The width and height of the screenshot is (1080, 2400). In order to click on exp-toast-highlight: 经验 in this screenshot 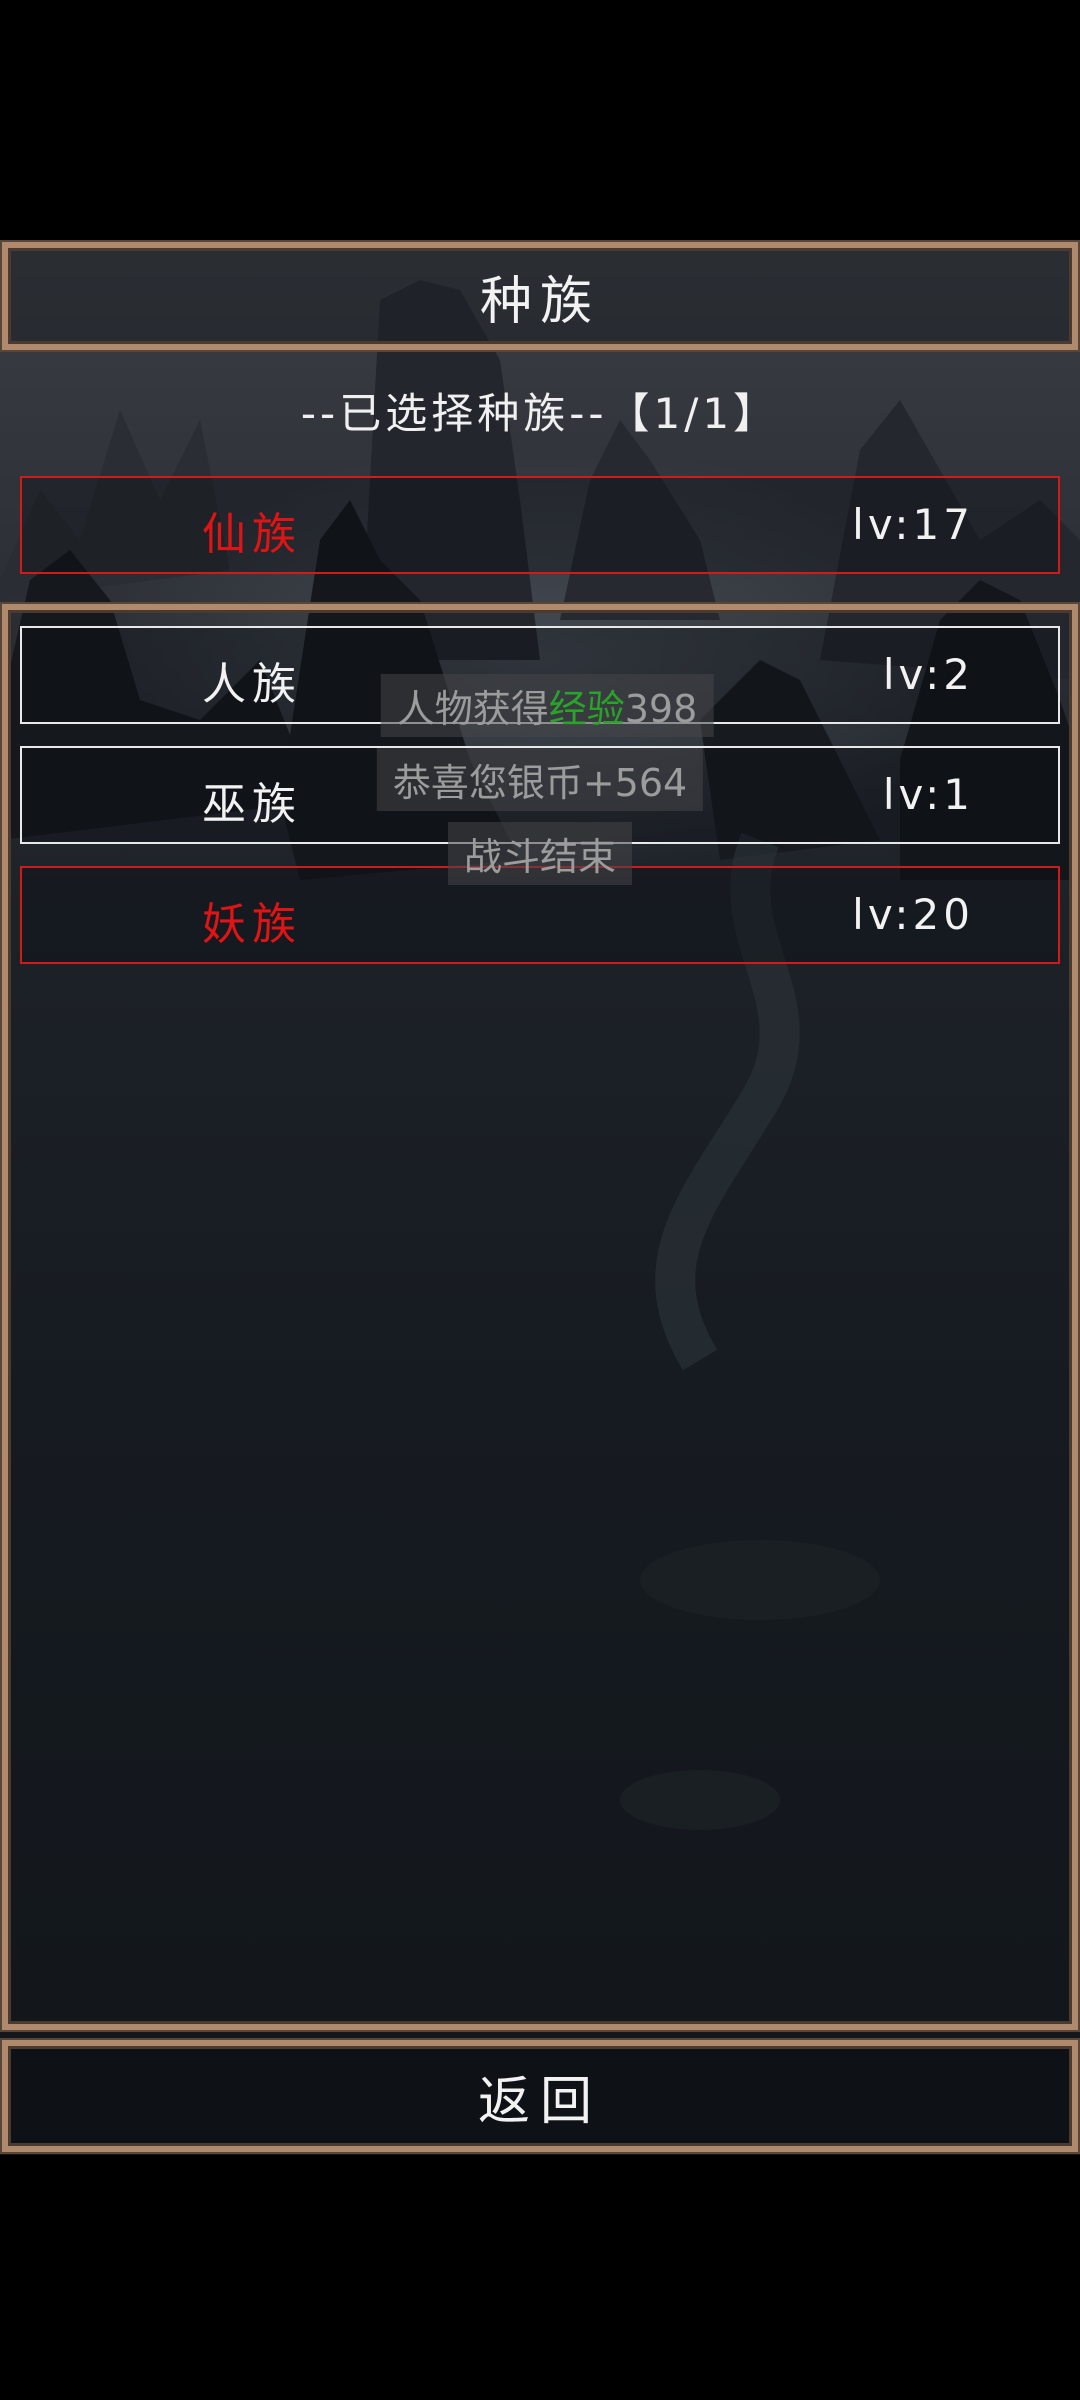, I will do `click(586, 709)`.